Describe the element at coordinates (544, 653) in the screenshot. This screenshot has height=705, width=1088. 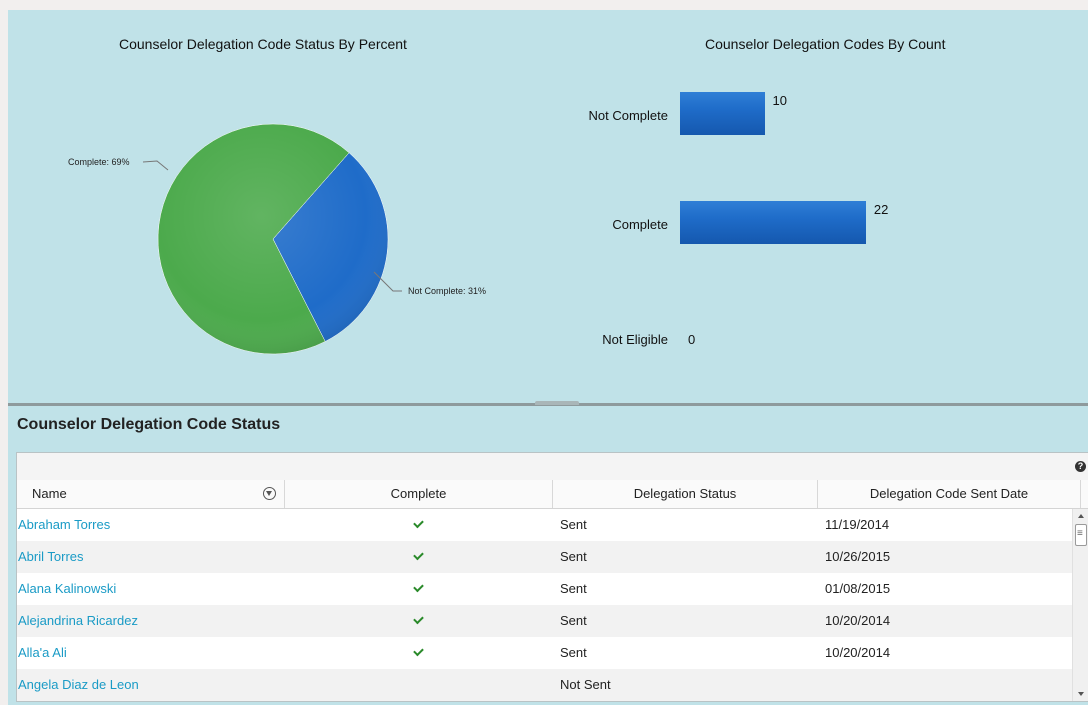
I see `table-row: Alla'a Ali Sent 10/20/2014` at that location.